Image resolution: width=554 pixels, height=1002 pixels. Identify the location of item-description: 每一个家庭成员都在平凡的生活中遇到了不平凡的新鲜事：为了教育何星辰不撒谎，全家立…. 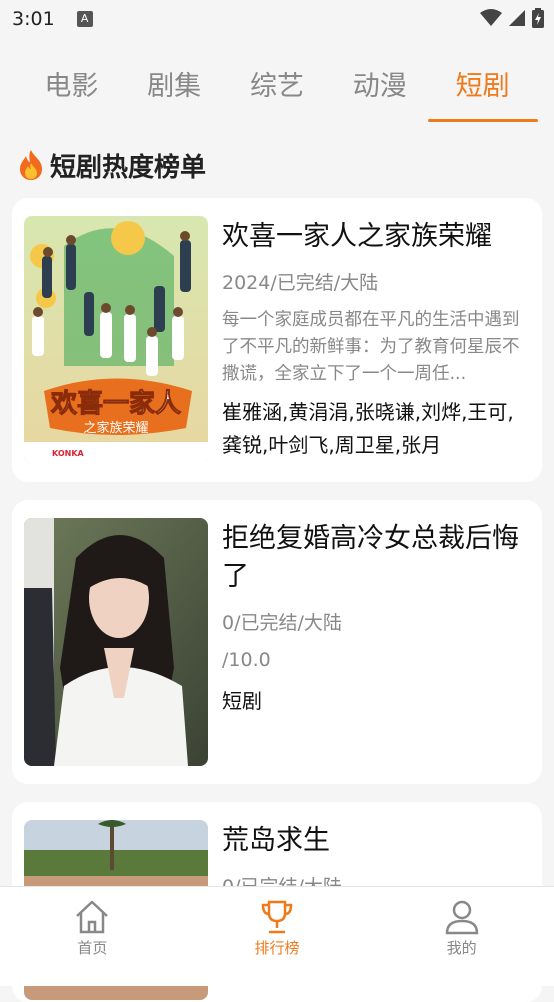
(371, 347).